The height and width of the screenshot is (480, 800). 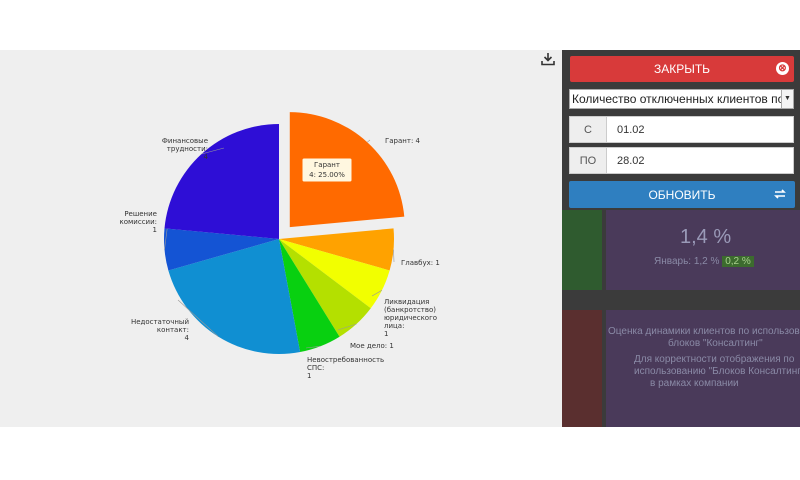 I want to click on date-from-field: С, so click(x=681, y=129).